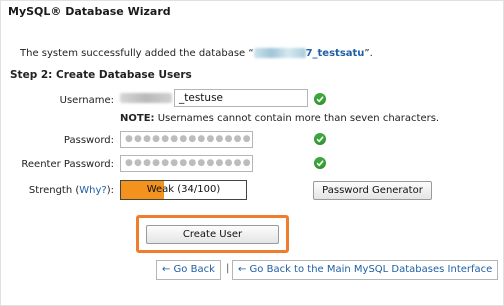 The image size is (504, 306). What do you see at coordinates (89, 11) in the screenshot?
I see `page-title: MySQL® Database Wizard` at bounding box center [89, 11].